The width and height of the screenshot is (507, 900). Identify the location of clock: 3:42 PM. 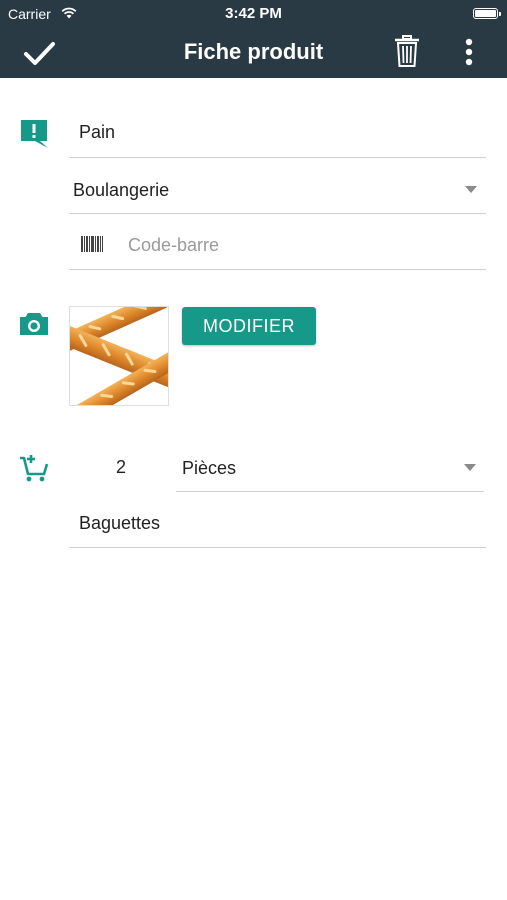
(253, 13).